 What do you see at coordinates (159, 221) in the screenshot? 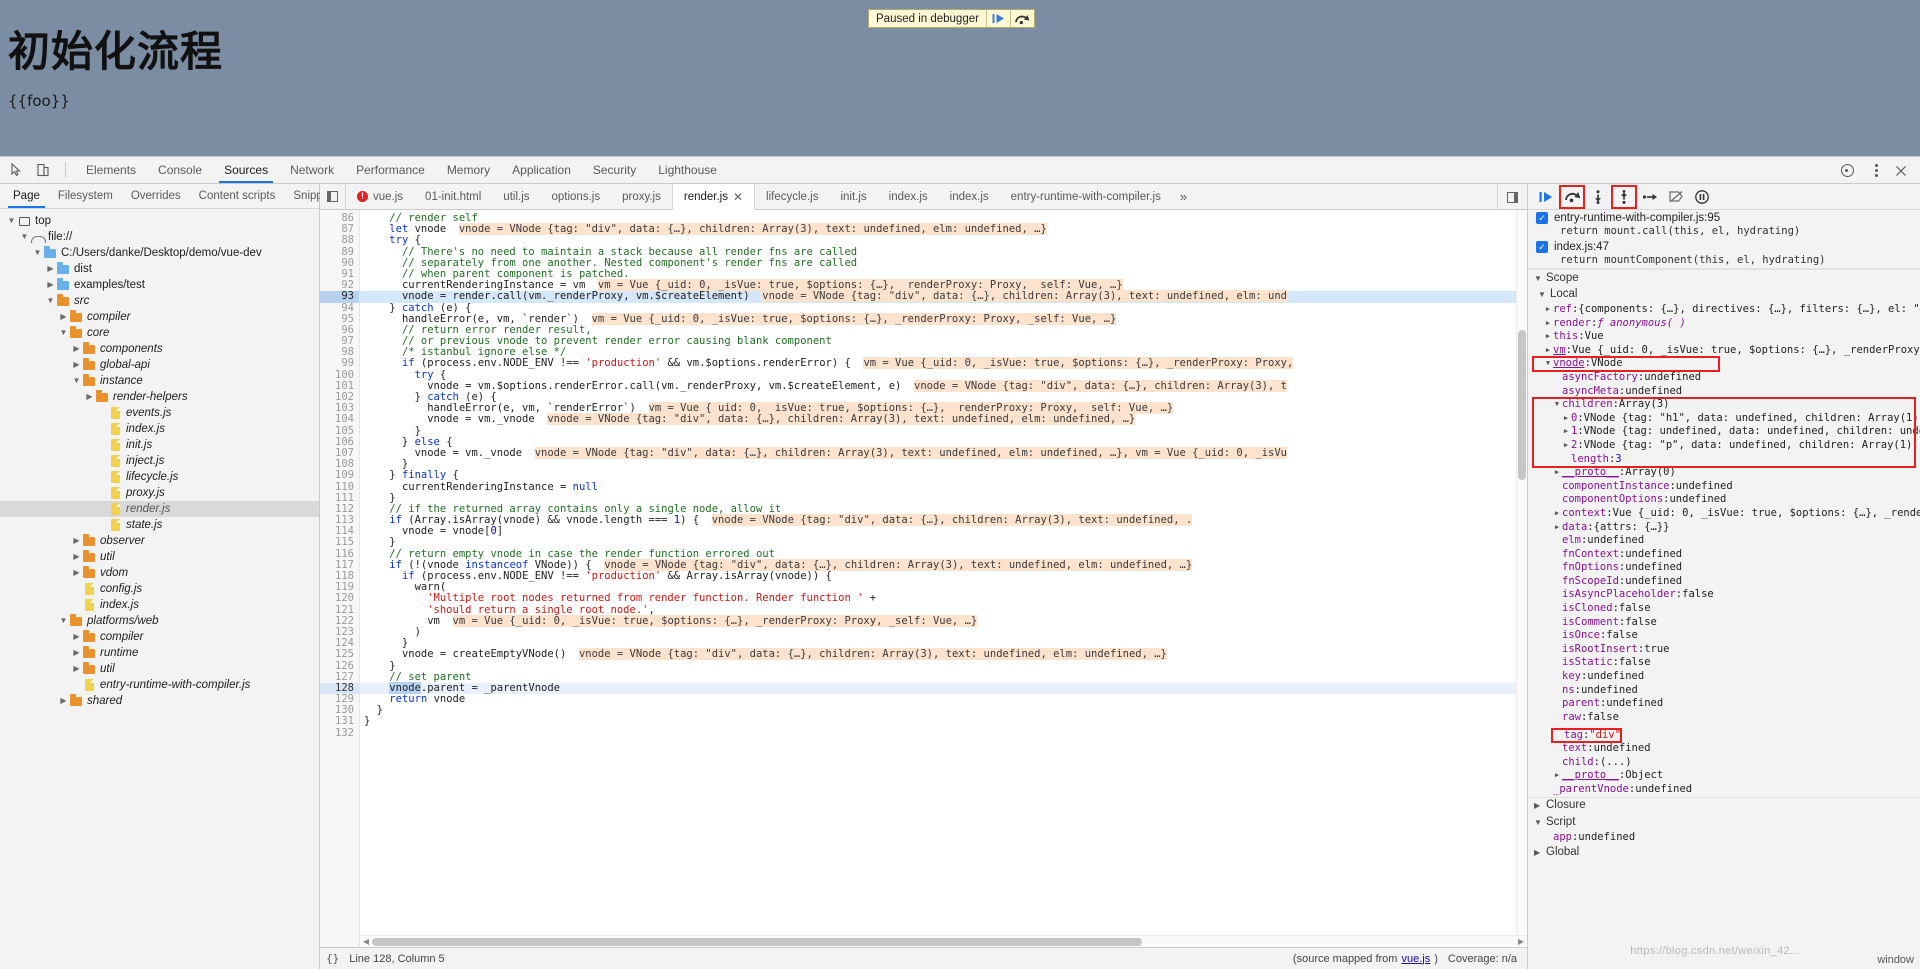
I see `file-tree-item: ▼ top` at bounding box center [159, 221].